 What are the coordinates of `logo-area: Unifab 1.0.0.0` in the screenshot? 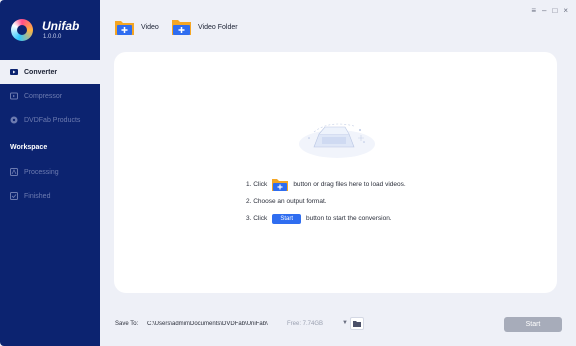 It's located at (50, 30).